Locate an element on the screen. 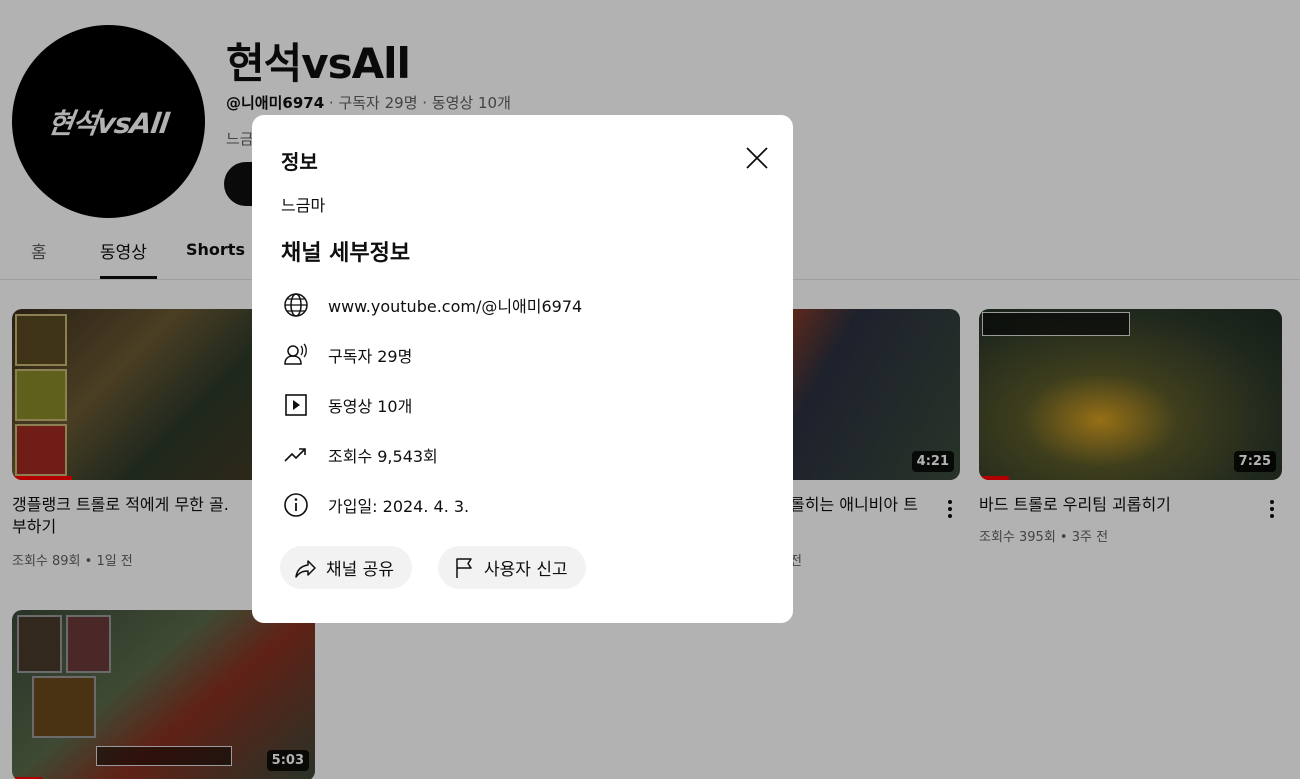 The height and width of the screenshot is (779, 1300). joined-row: 가입일: 2024. 4. 3. is located at coordinates (375, 505).